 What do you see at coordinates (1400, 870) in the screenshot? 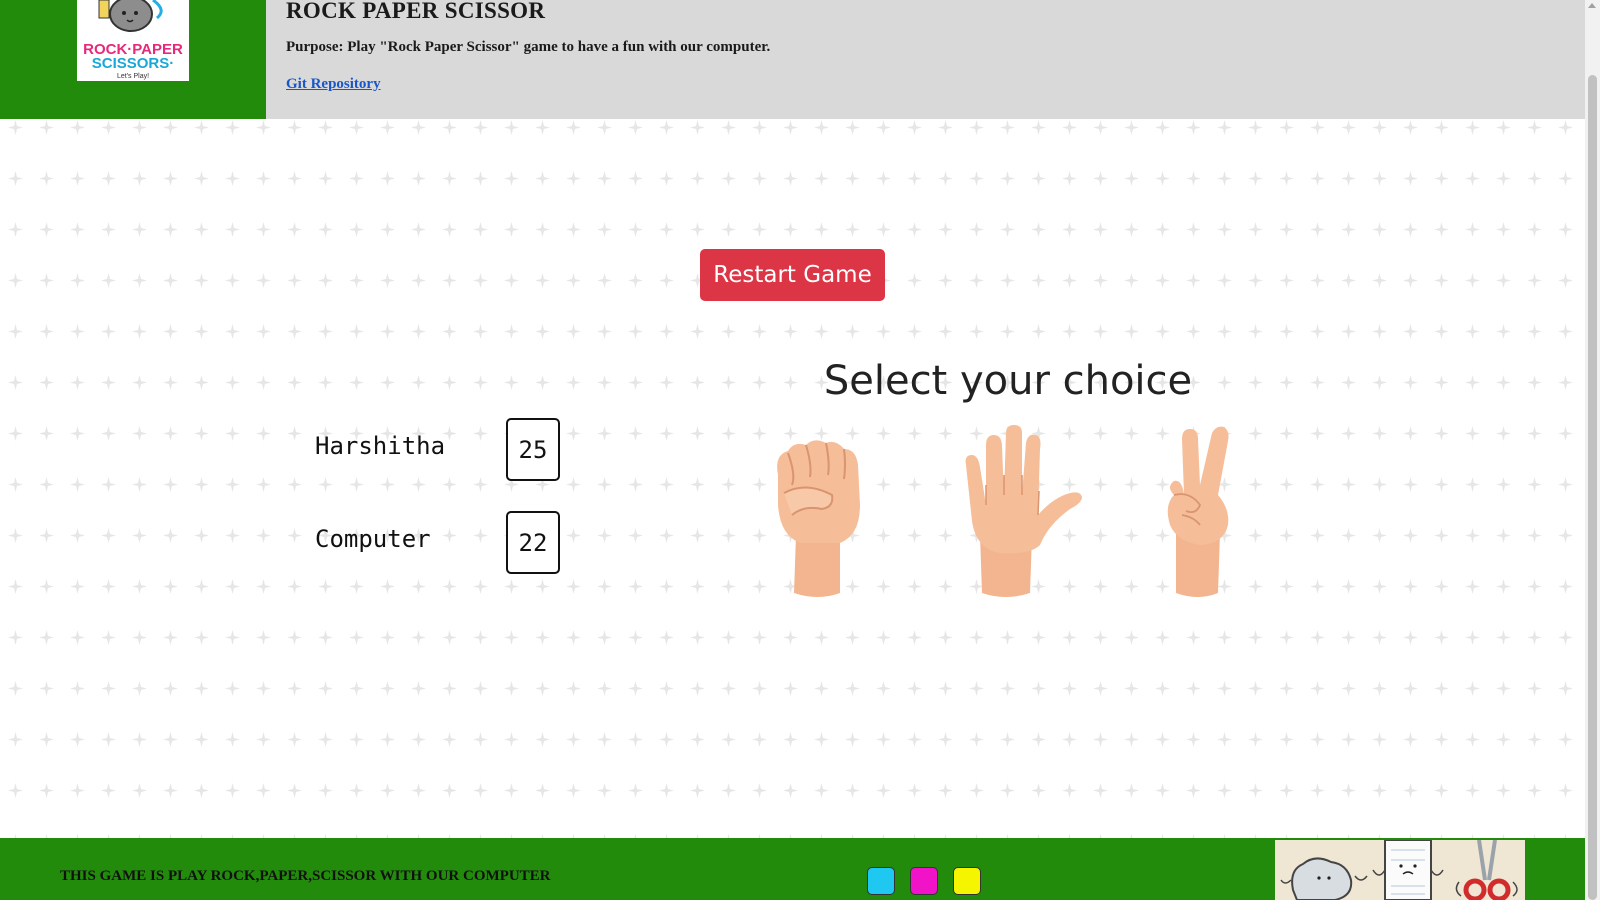
I see `rock-paper-scissor-characters-image` at bounding box center [1400, 870].